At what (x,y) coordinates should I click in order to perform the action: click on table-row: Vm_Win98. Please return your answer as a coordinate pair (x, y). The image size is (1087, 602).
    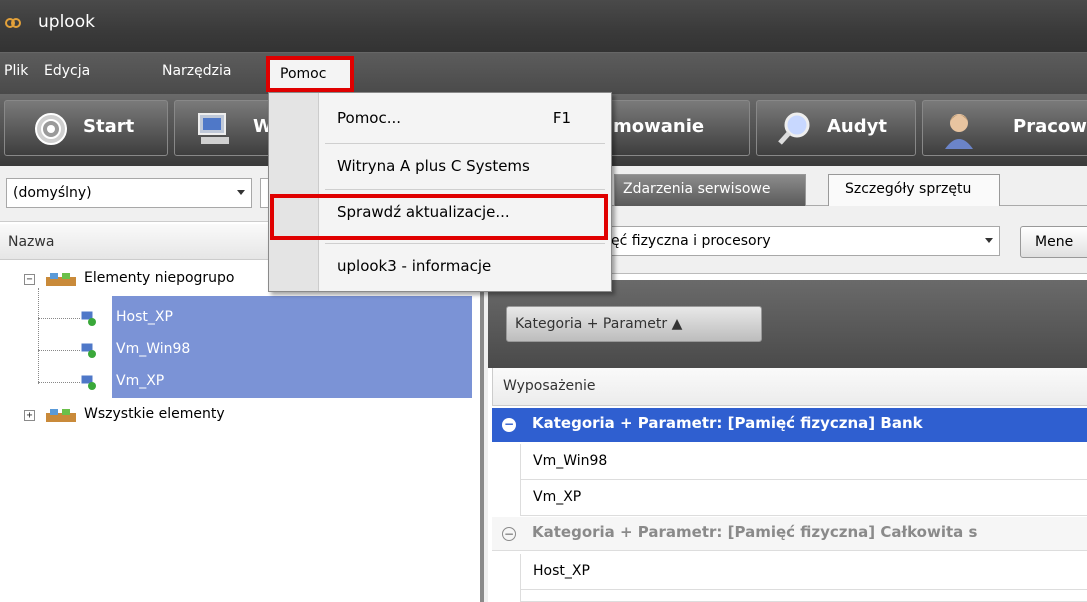
    Looking at the image, I should click on (803, 462).